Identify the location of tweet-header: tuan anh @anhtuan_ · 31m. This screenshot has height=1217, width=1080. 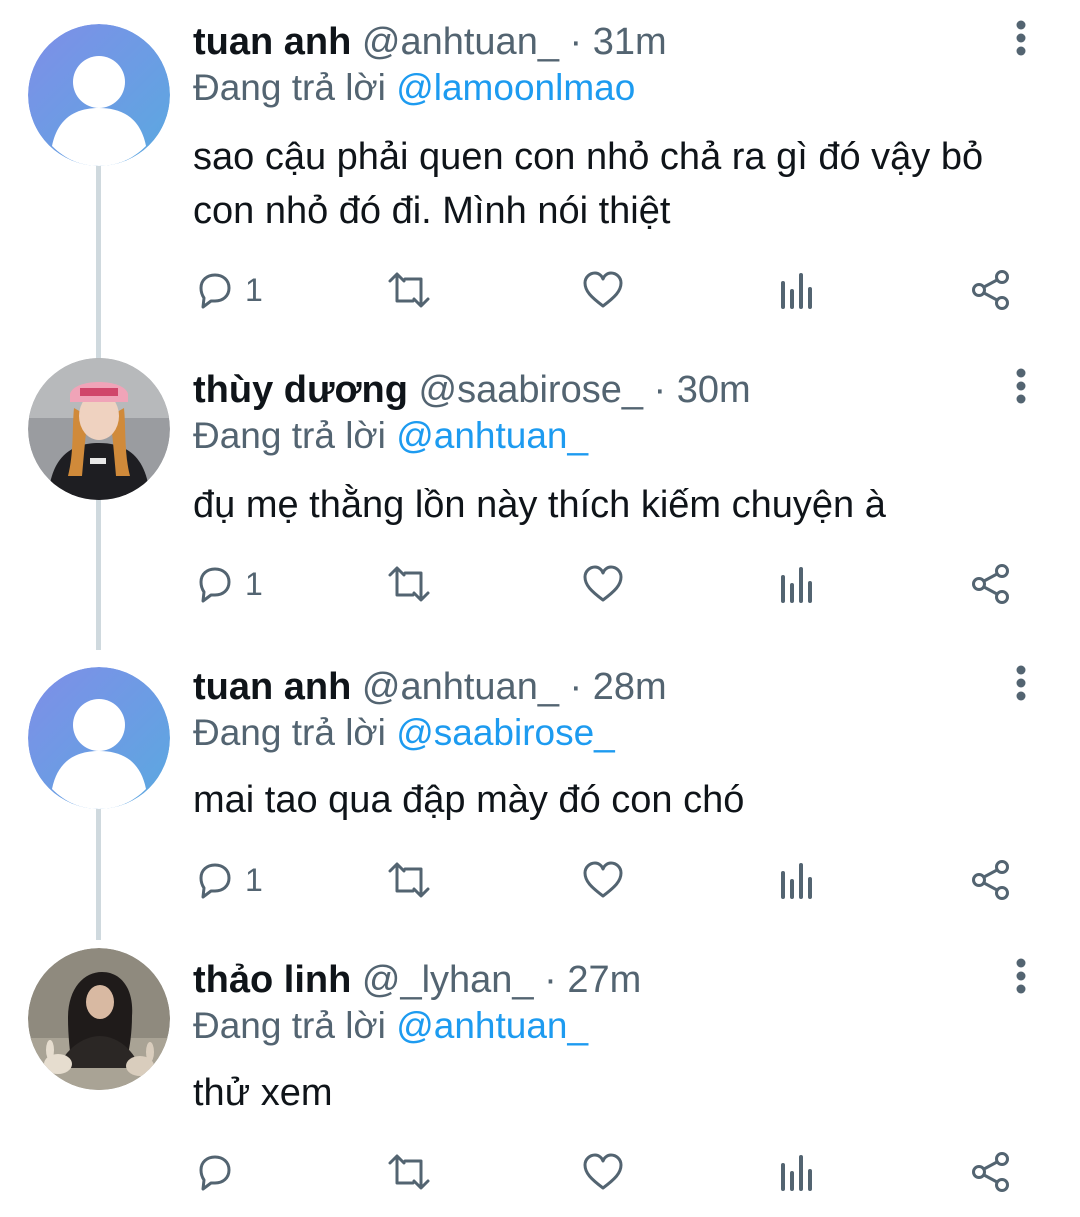
(430, 42).